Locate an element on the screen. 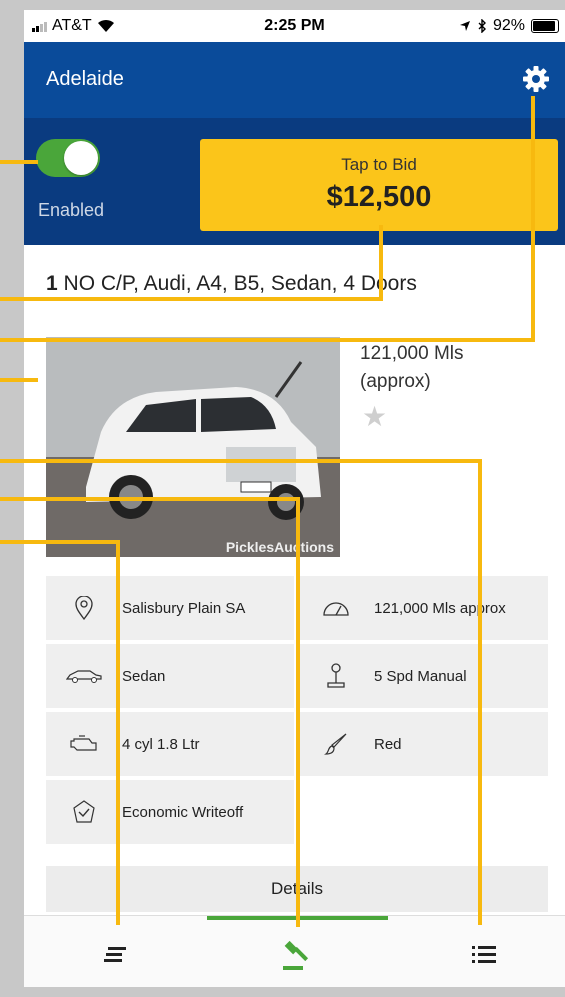  odometer-icon is located at coordinates (336, 609).